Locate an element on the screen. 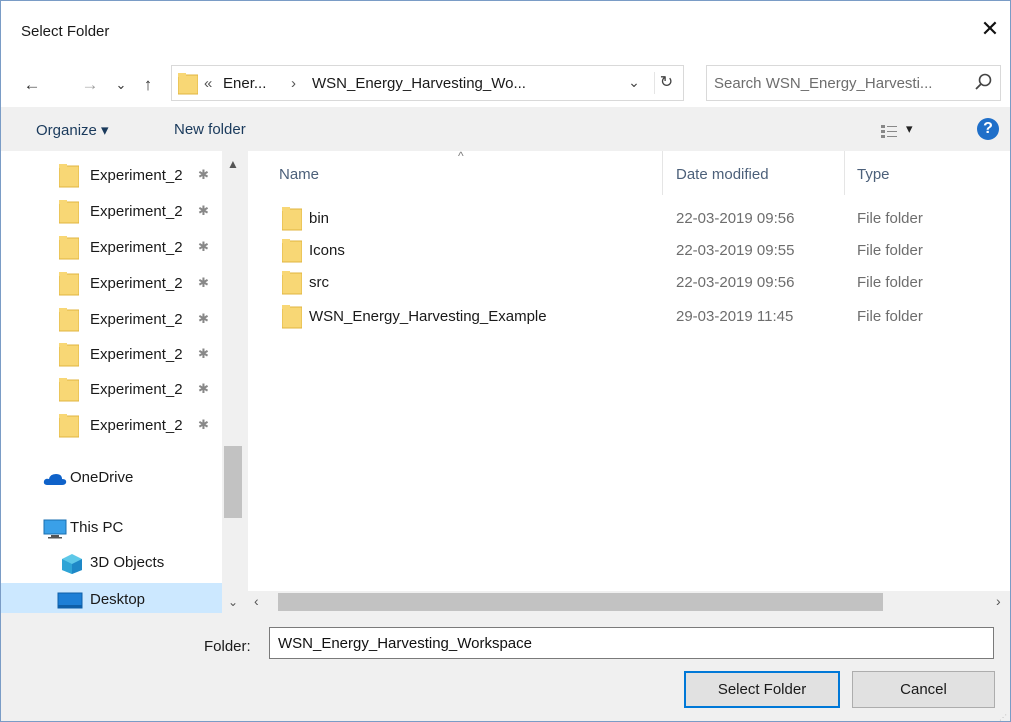  column-header-type: Type is located at coordinates (873, 174).